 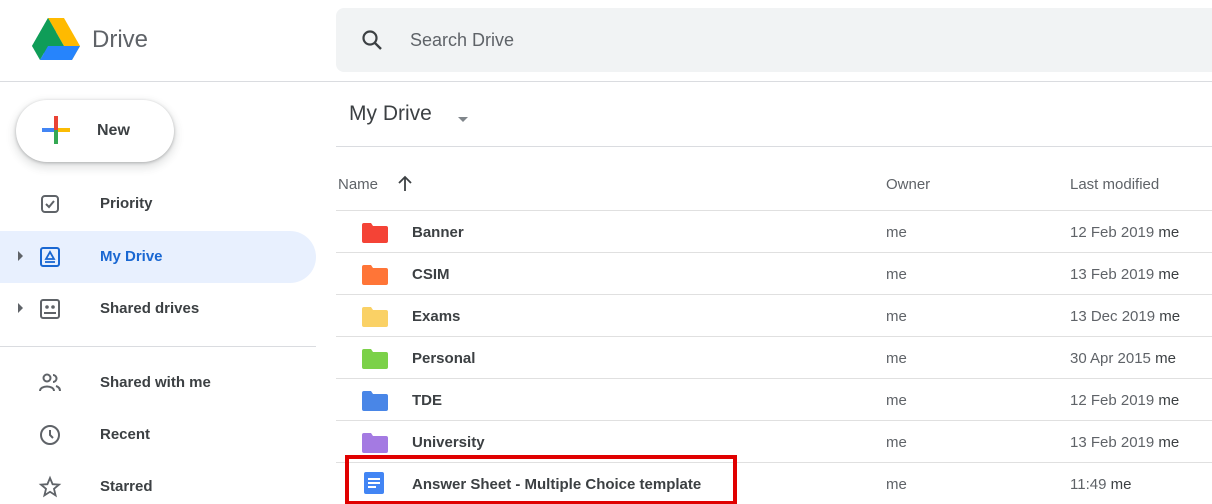 I want to click on sidebar-item-label: Shared with me, so click(x=155, y=382).